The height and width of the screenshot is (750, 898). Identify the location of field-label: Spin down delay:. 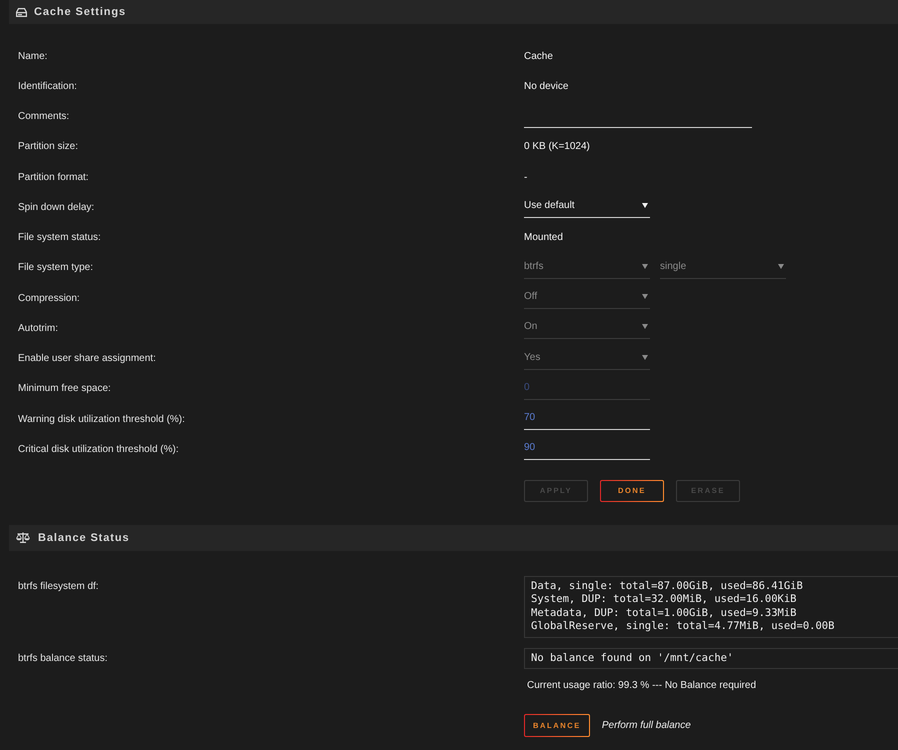
(57, 207).